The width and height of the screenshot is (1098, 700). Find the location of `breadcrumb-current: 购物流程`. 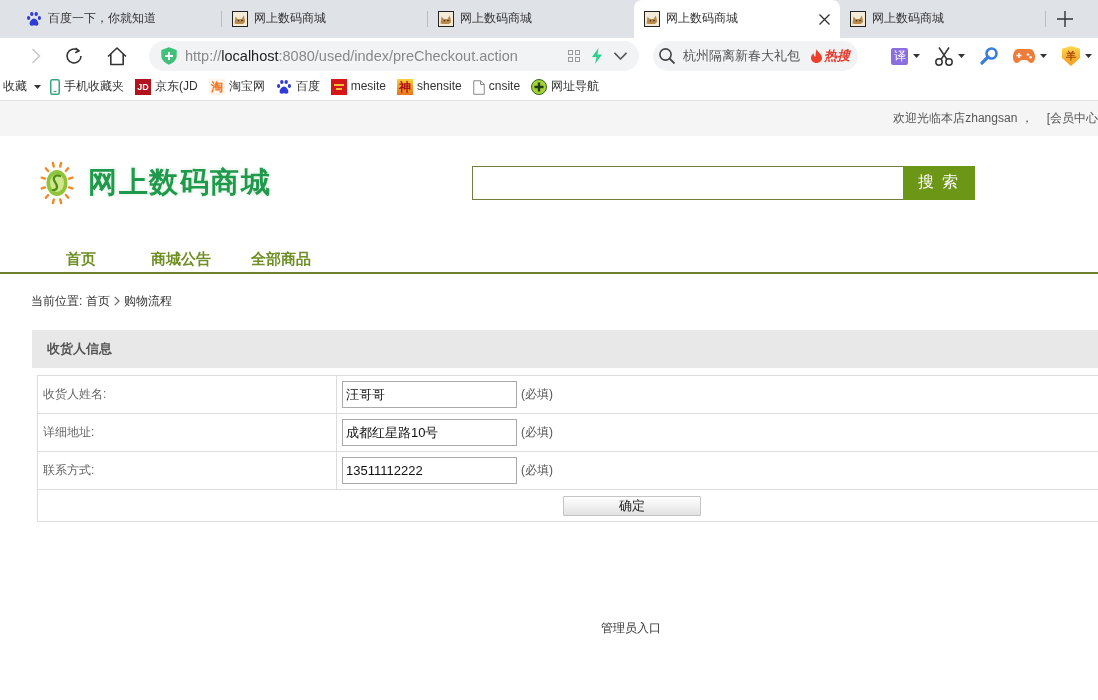

breadcrumb-current: 购物流程 is located at coordinates (148, 301).